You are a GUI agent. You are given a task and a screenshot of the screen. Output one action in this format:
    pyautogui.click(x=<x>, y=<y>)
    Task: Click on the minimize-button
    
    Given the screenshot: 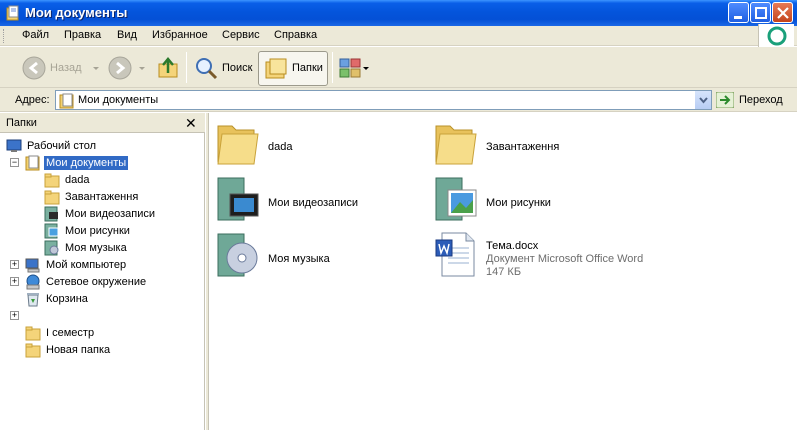 What is the action you would take?
    pyautogui.click(x=738, y=12)
    